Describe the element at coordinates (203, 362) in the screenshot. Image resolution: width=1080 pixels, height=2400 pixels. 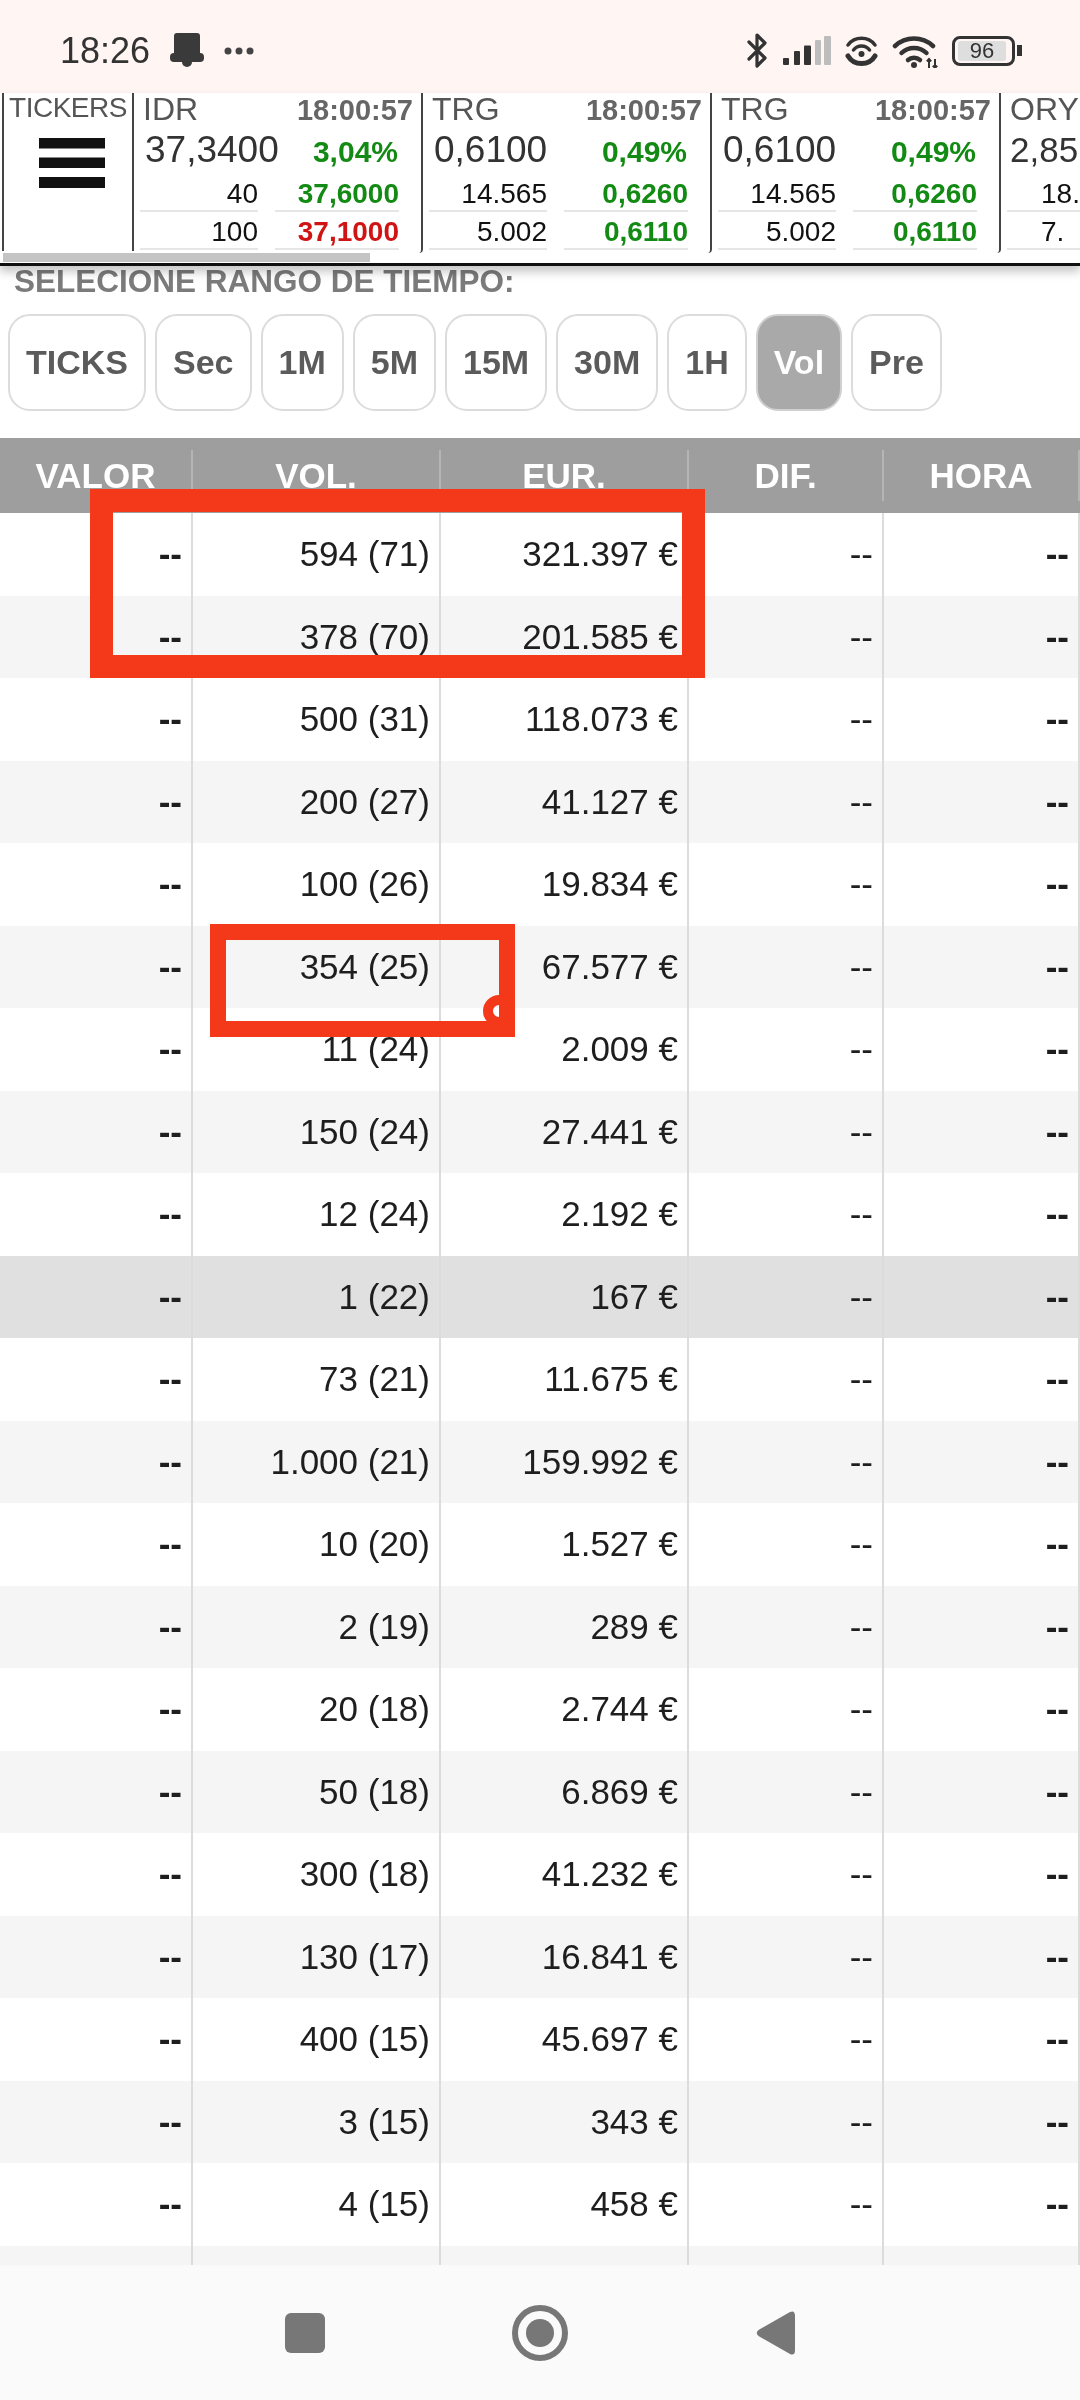
I see `time-range-button: Sec` at that location.